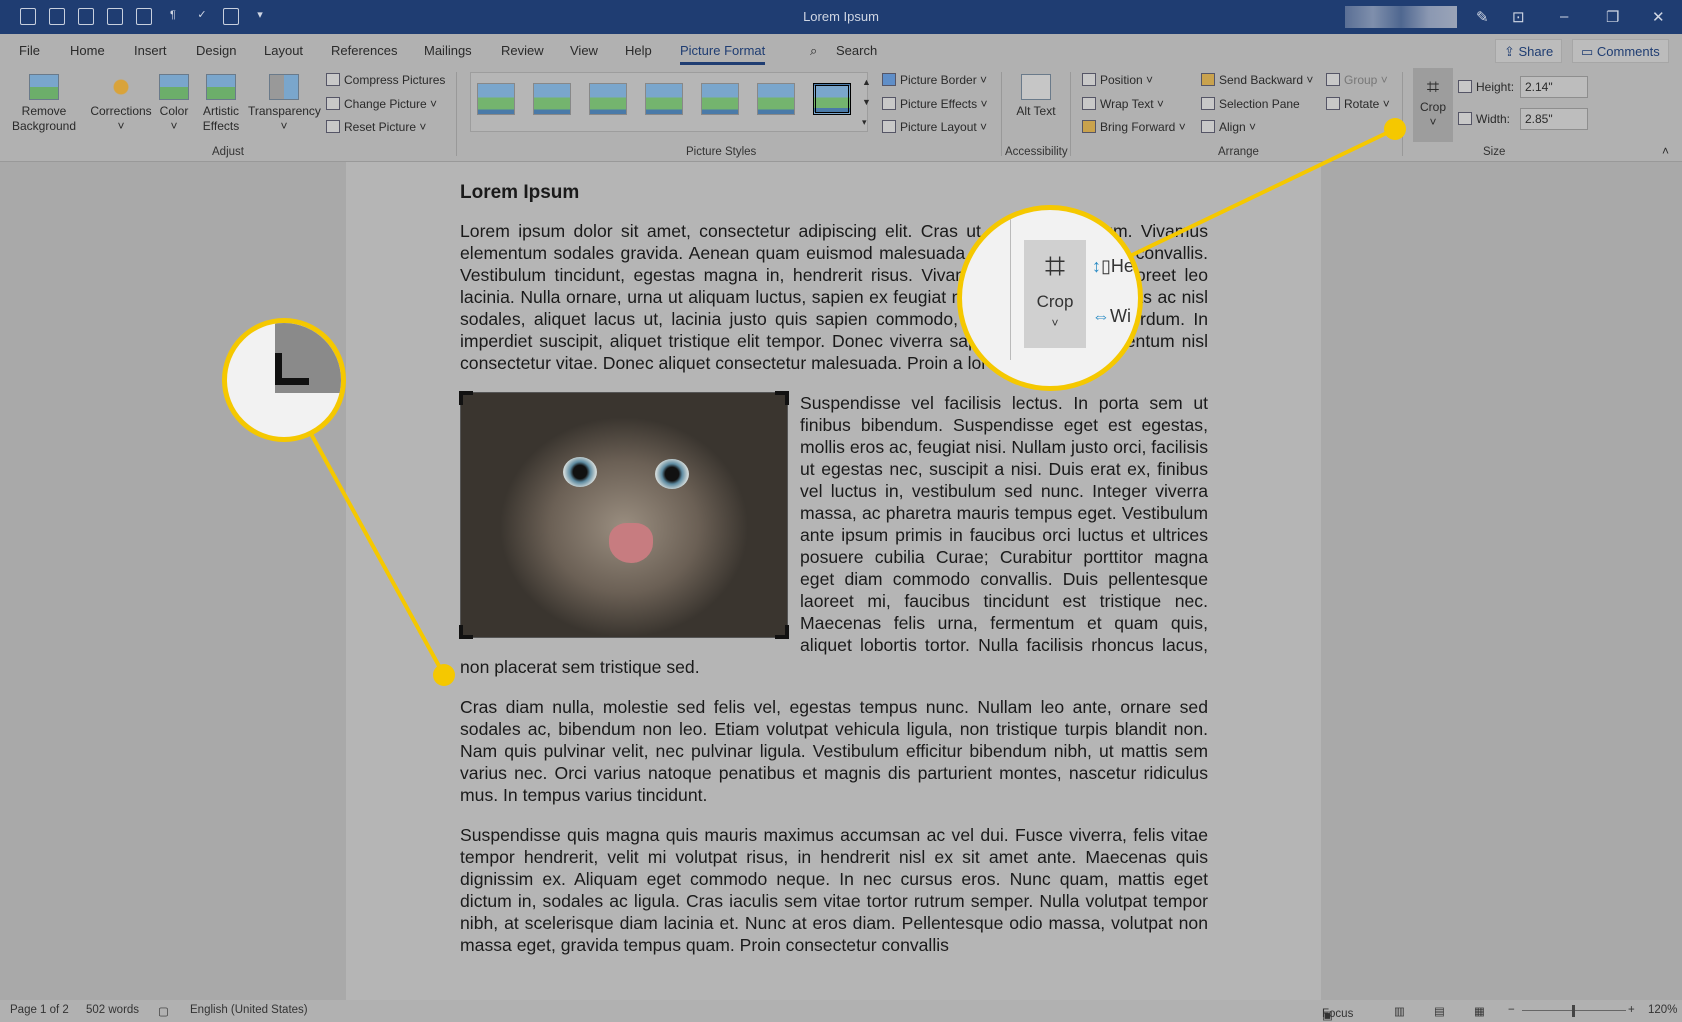  What do you see at coordinates (1055, 301) in the screenshot?
I see `crop-label: Crop` at bounding box center [1055, 301].